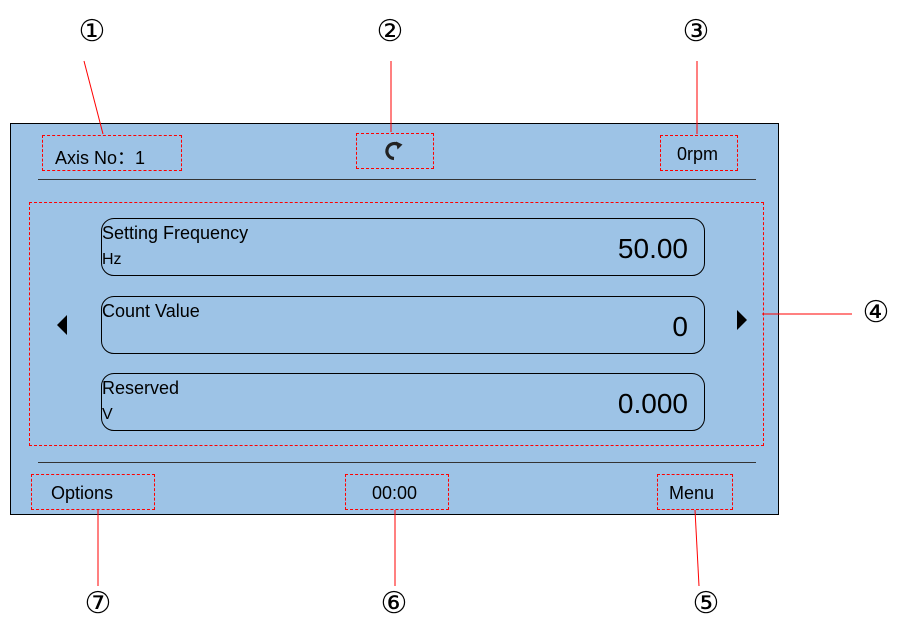 The image size is (912, 624). I want to click on param-name: Count Value, so click(151, 311).